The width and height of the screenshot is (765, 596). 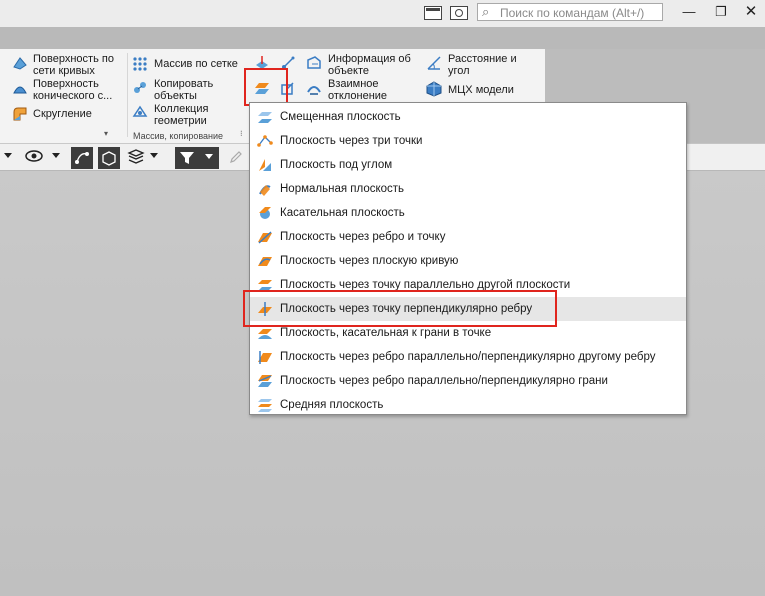 What do you see at coordinates (136, 157) in the screenshot?
I see `layers-icon` at bounding box center [136, 157].